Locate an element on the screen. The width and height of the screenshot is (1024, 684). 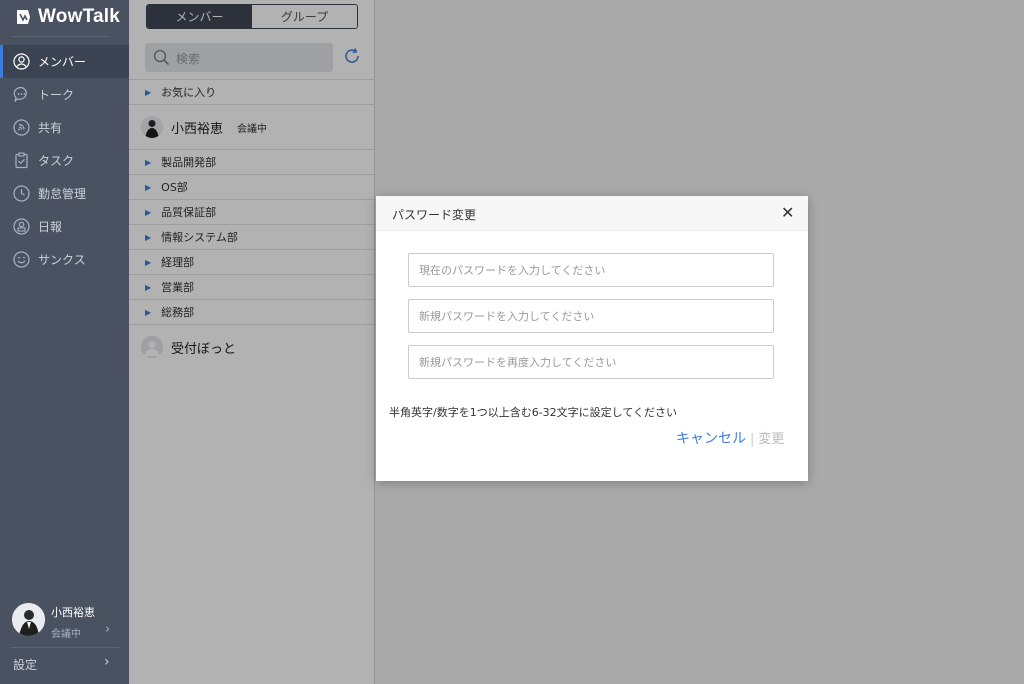
sidebar-item-label: 勤怠管理 is located at coordinates (62, 194).